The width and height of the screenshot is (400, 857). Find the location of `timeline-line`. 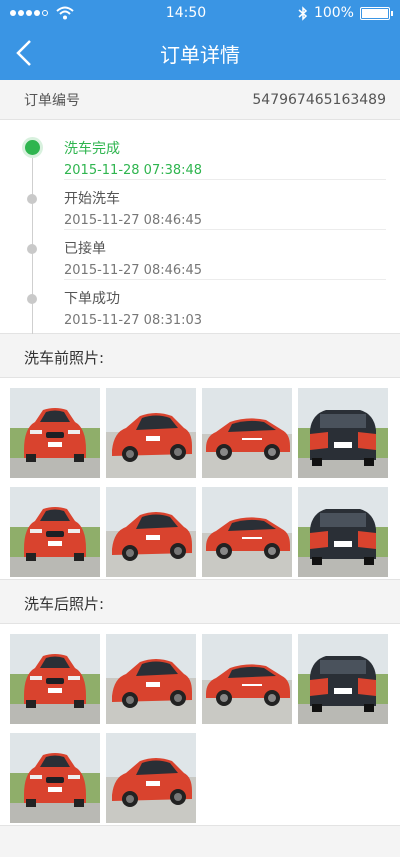

timeline-line is located at coordinates (32, 237).